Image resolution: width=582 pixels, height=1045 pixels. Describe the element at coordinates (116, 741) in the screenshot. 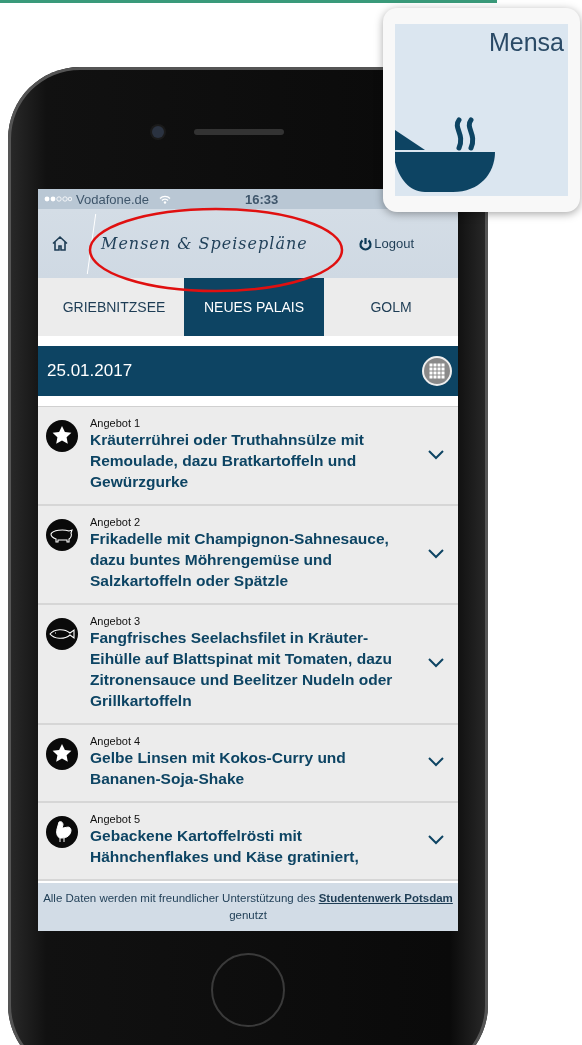

I see `offer-label: Angebot 4` at that location.